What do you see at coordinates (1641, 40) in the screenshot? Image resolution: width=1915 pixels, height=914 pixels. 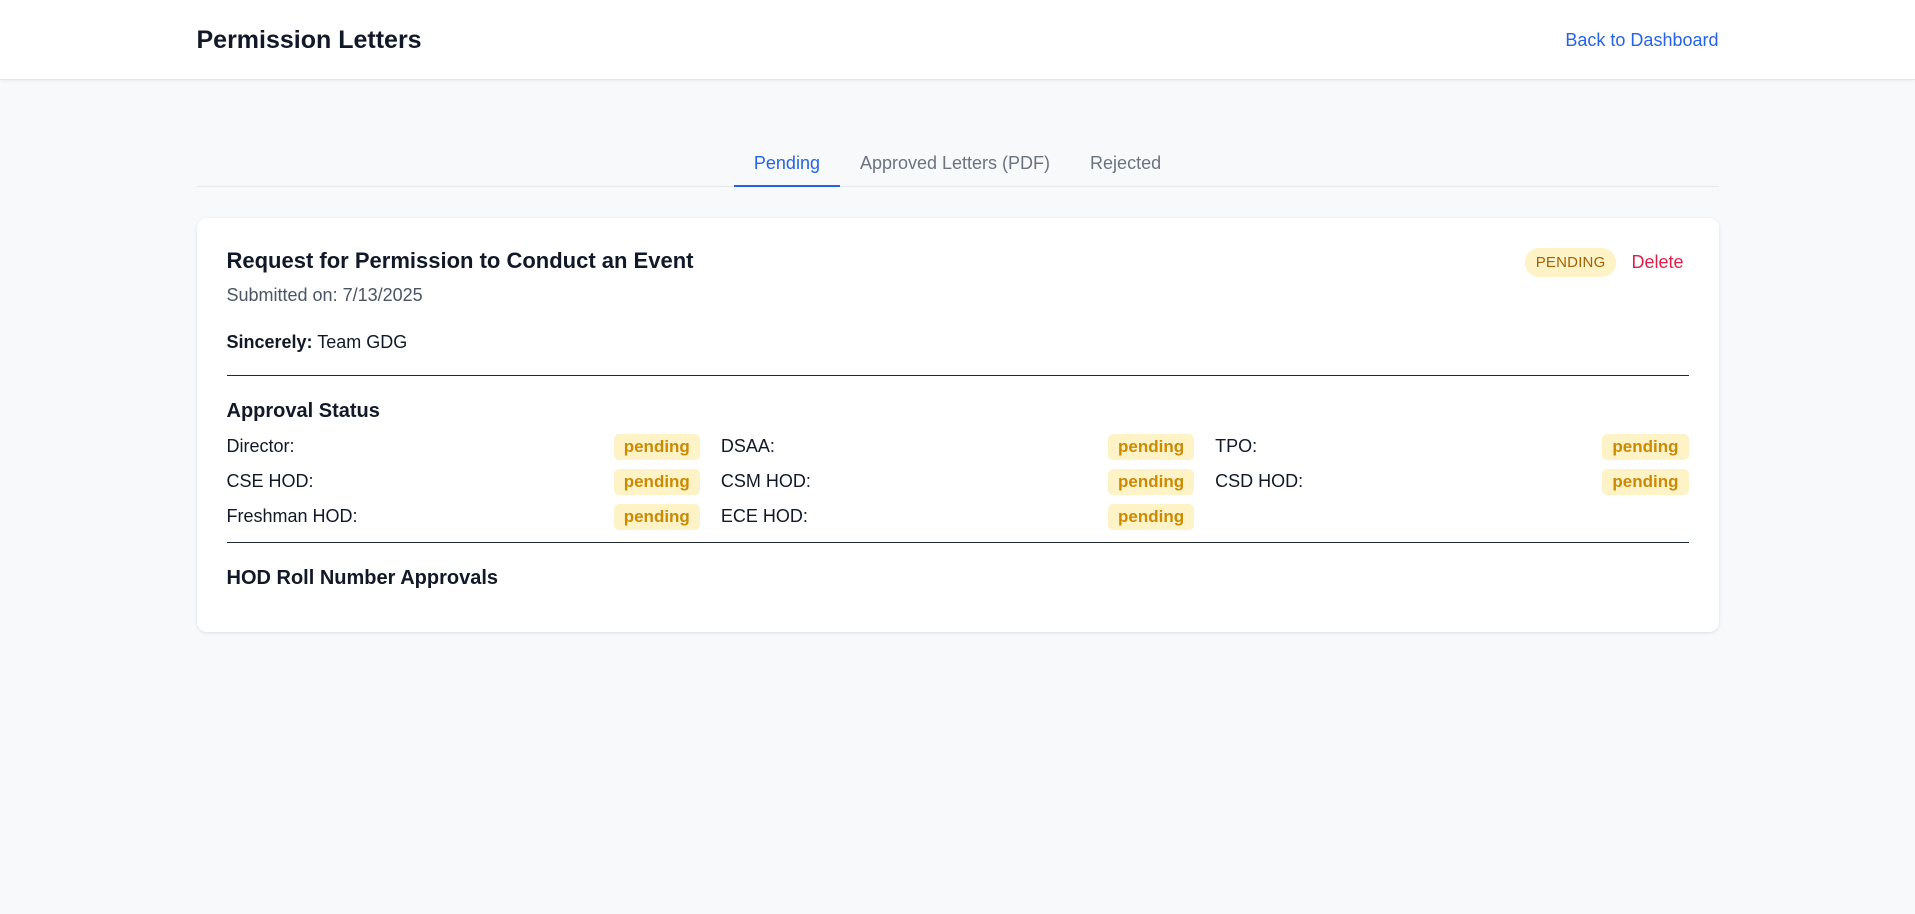 I see `back-to-dashboard-link: Back to Dashboard` at bounding box center [1641, 40].